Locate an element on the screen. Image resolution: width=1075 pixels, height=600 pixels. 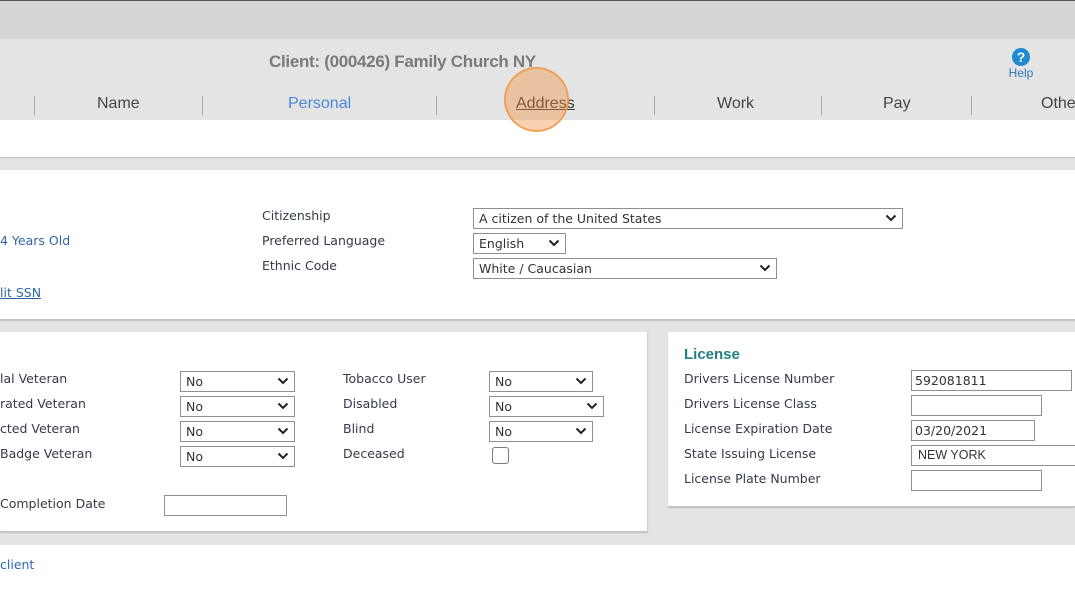
blind-label: Blind is located at coordinates (359, 428).